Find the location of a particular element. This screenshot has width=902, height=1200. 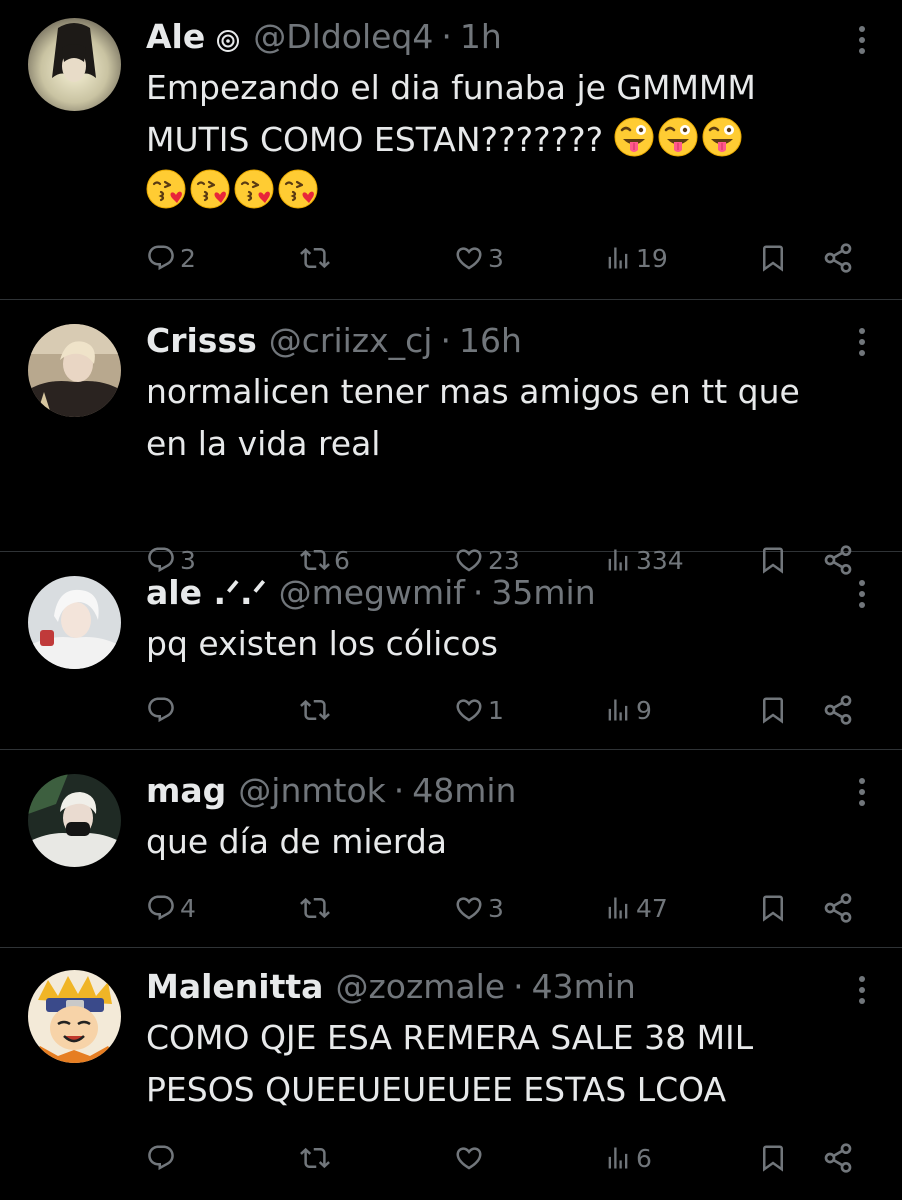

timestamp: 16h is located at coordinates (490, 340).